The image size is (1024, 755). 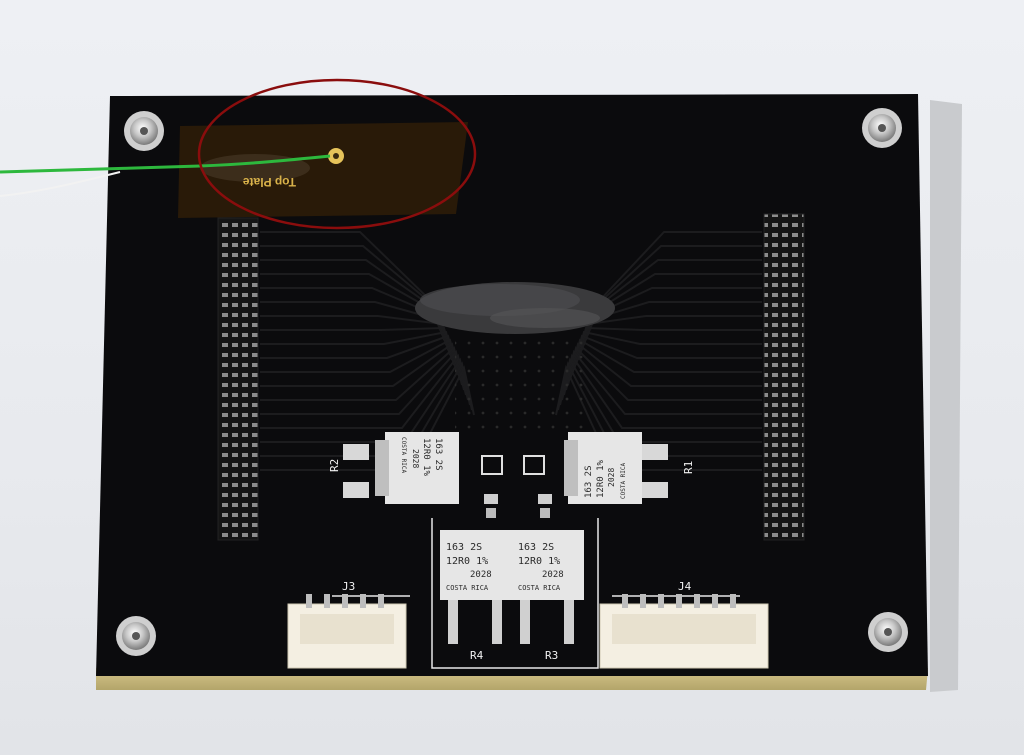 What do you see at coordinates (685, 586) in the screenshot?
I see `label-j4: J4` at bounding box center [685, 586].